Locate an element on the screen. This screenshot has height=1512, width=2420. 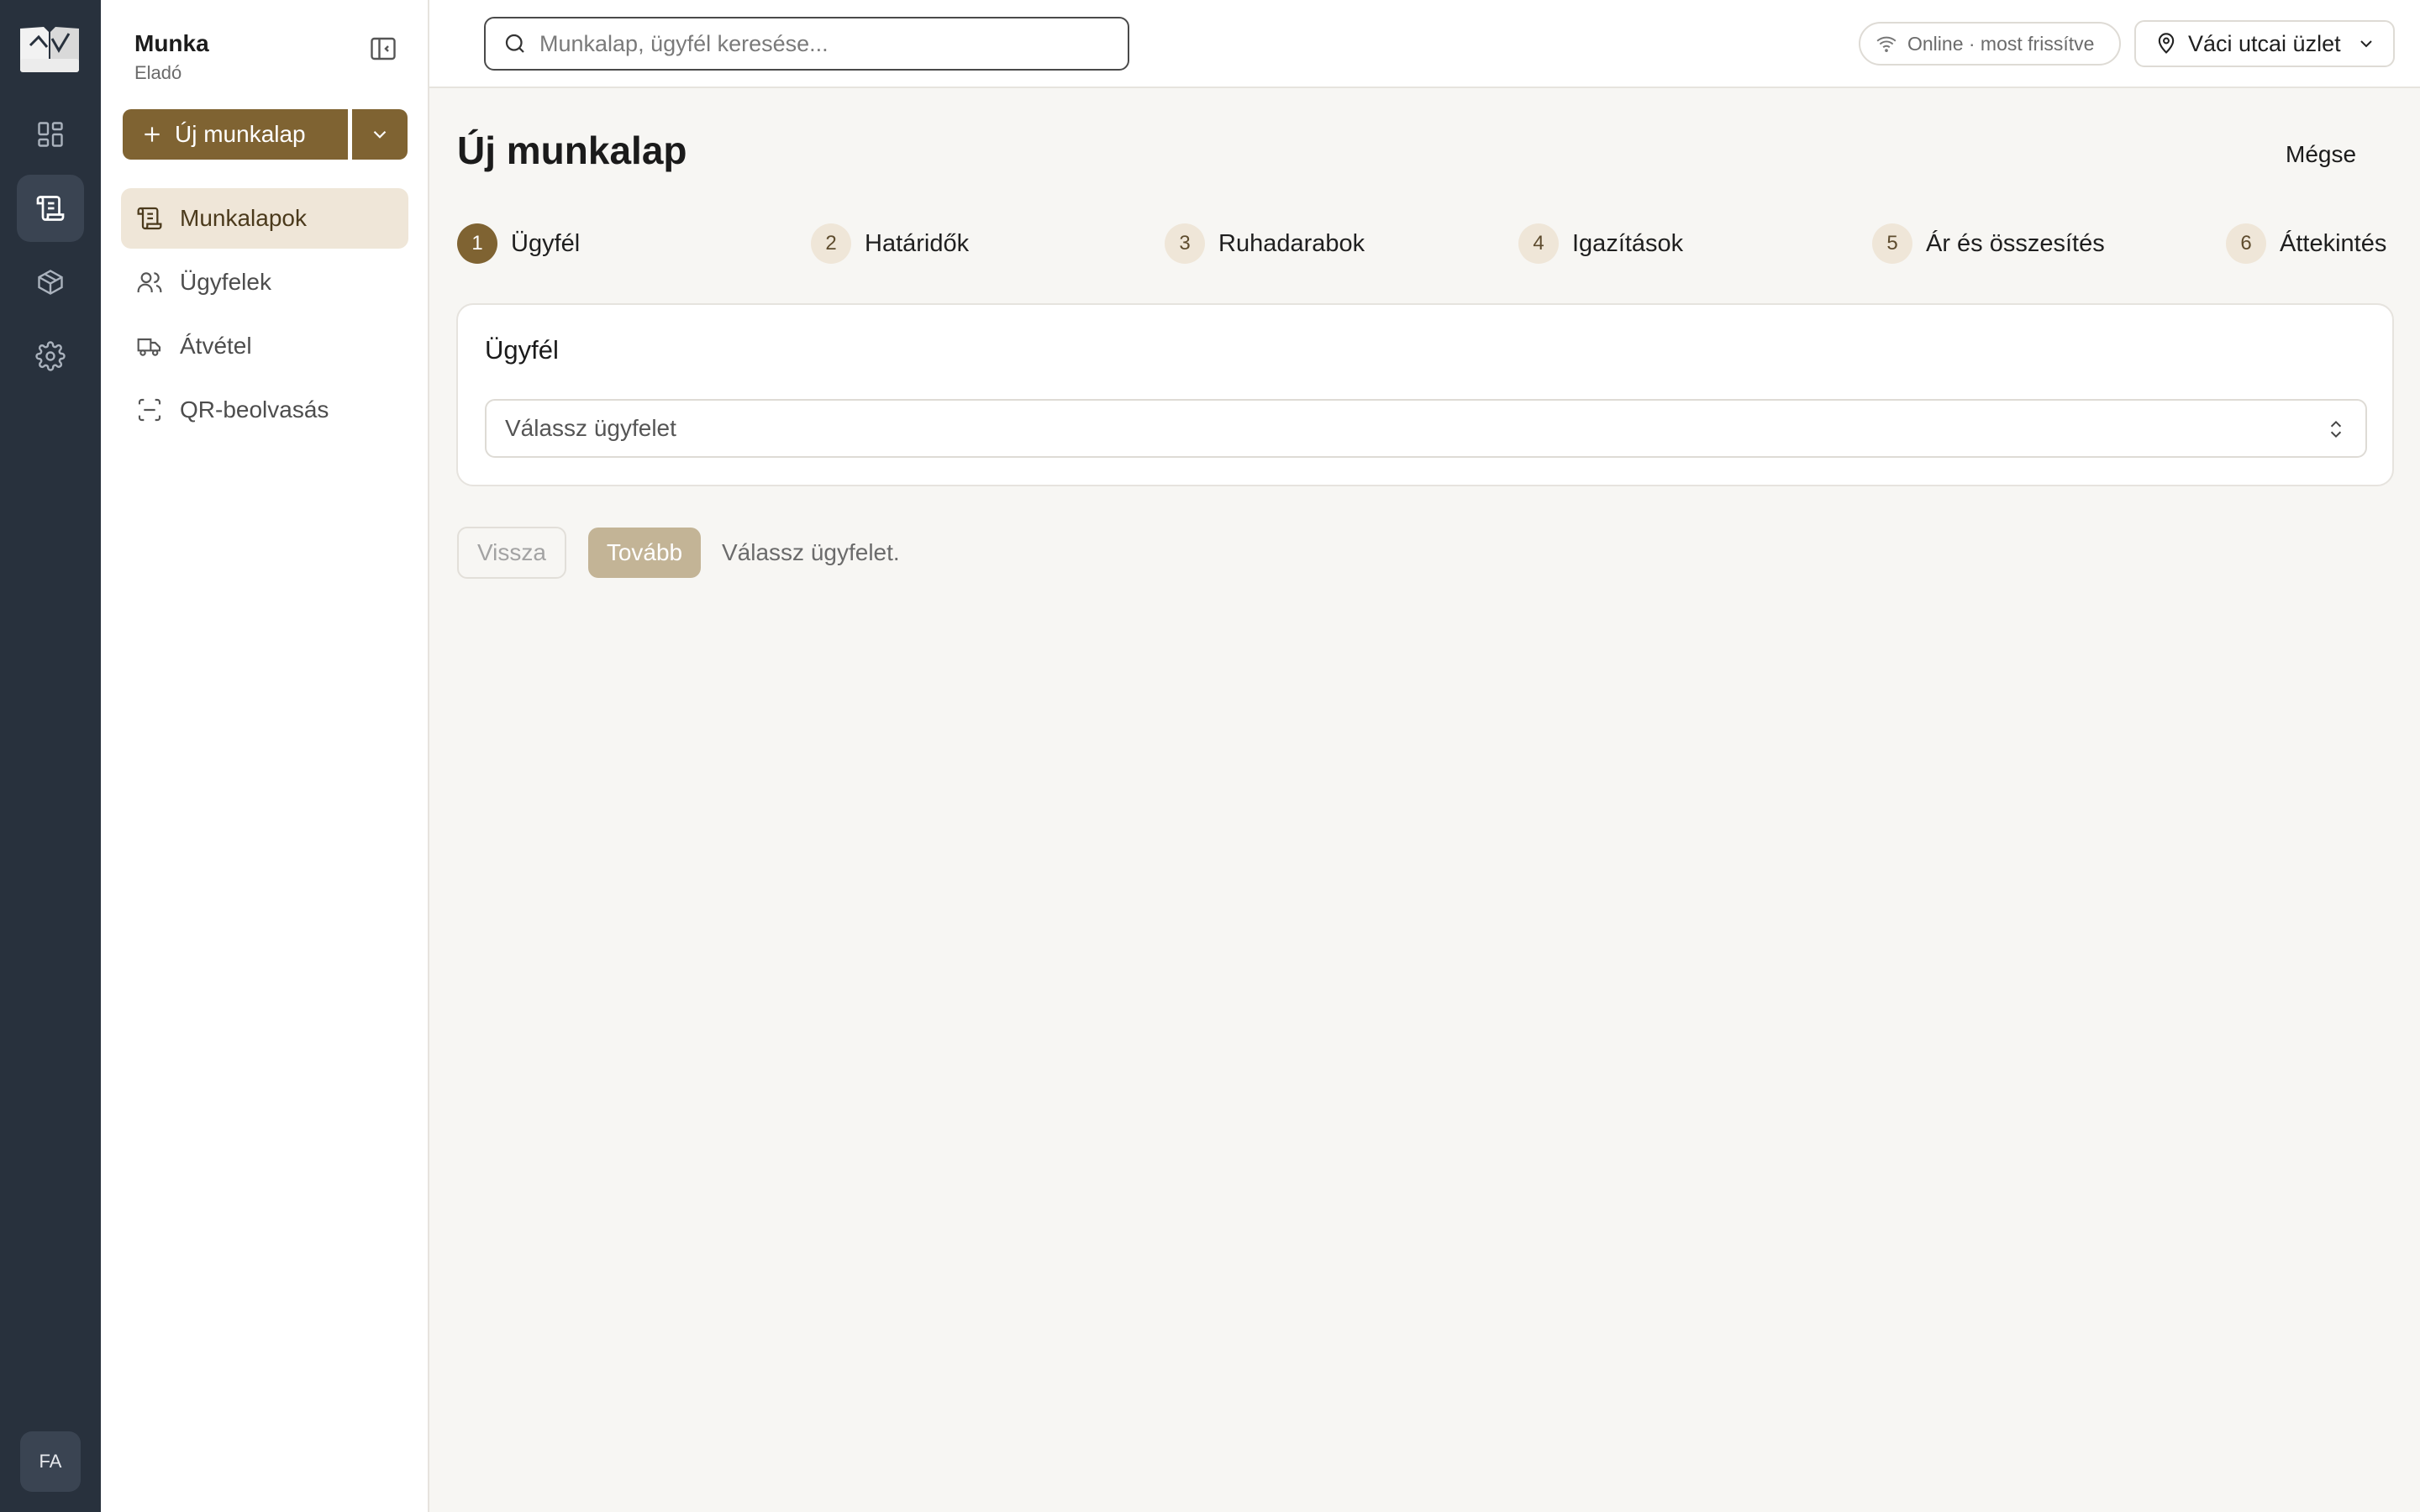
new-worksheet-button: Új munkalap is located at coordinates (235, 134).